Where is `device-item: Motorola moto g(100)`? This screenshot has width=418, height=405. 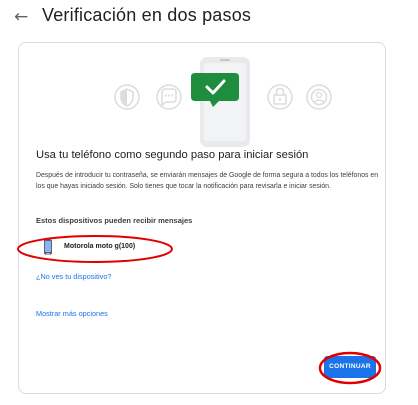 device-item: Motorola moto g(100) is located at coordinates (104, 247).